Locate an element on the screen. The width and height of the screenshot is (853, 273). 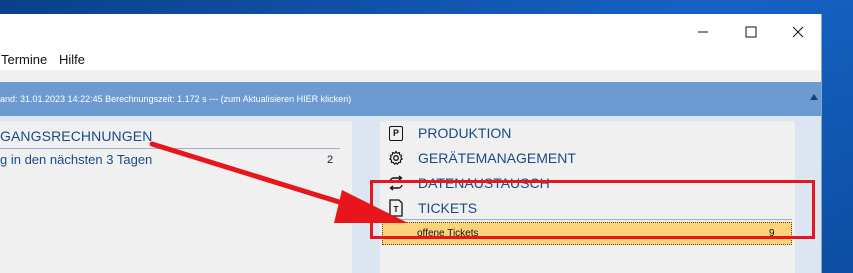
category-produktion: P PRODUKTION is located at coordinates (587, 133).